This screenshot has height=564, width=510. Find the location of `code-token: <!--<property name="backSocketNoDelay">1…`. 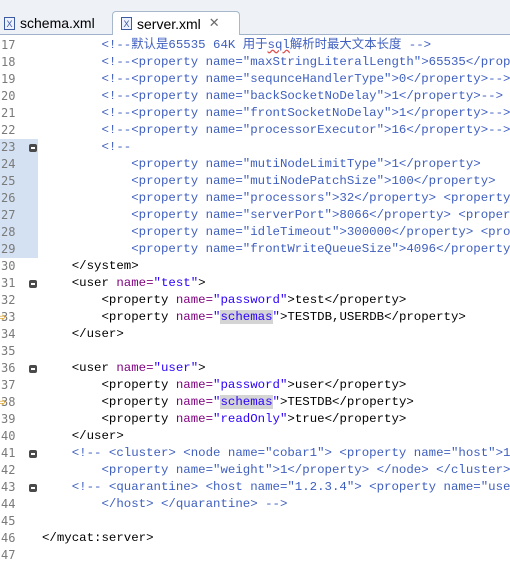

code-token: <!--<property name="backSocketNoDelay">1… is located at coordinates (273, 96).